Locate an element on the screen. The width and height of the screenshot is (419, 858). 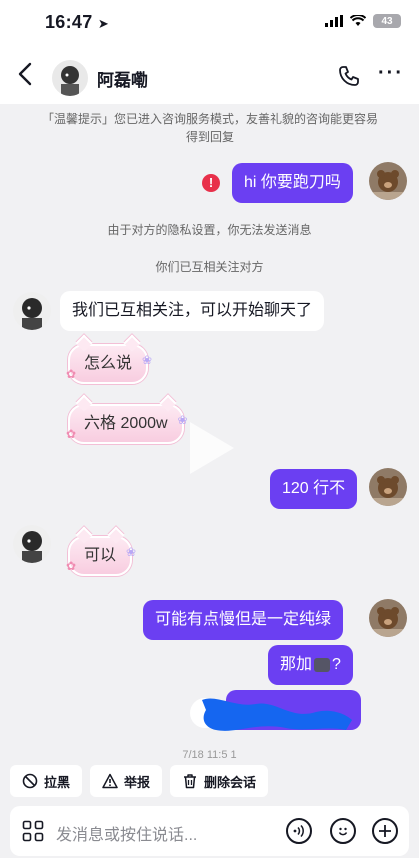
status-time-text: 16:47 is located at coordinates (69, 22).